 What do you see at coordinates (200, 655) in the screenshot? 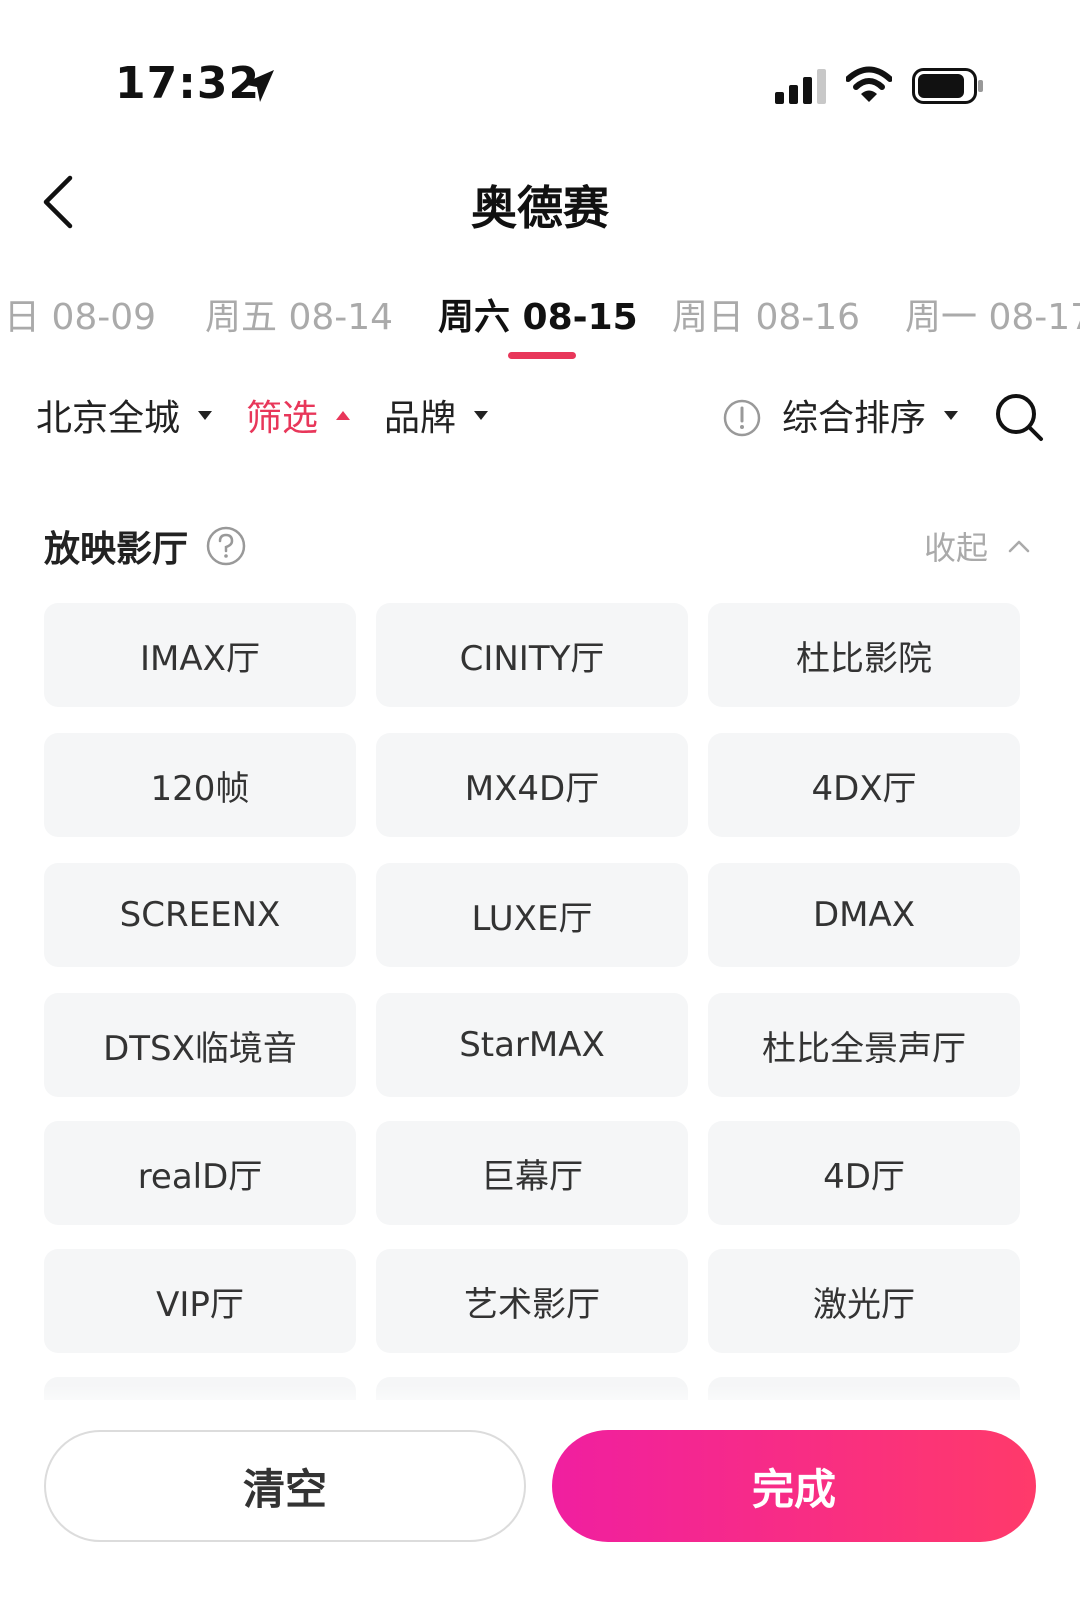
I see `hall-option-imax: IMAX厅` at bounding box center [200, 655].